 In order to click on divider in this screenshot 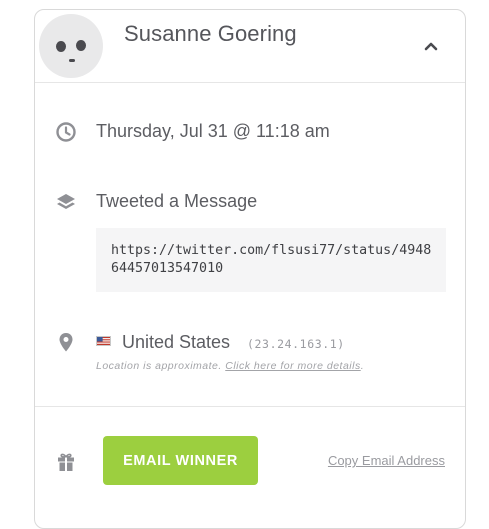, I will do `click(250, 406)`.